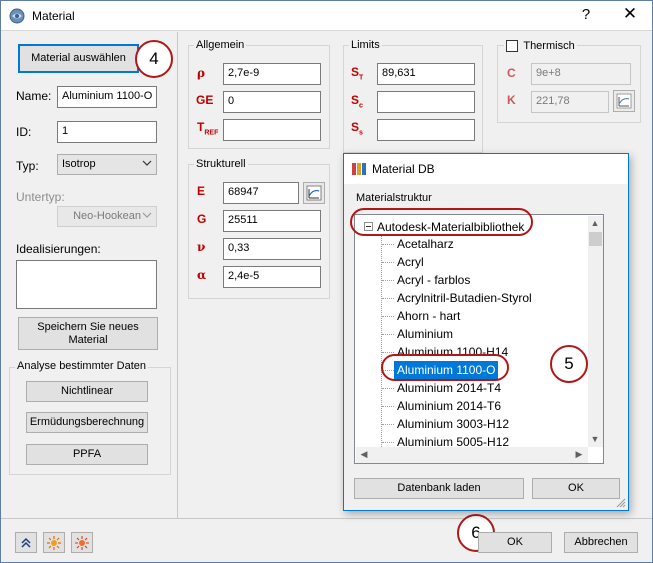  Describe the element at coordinates (426, 130) in the screenshot. I see `ss-field` at that location.